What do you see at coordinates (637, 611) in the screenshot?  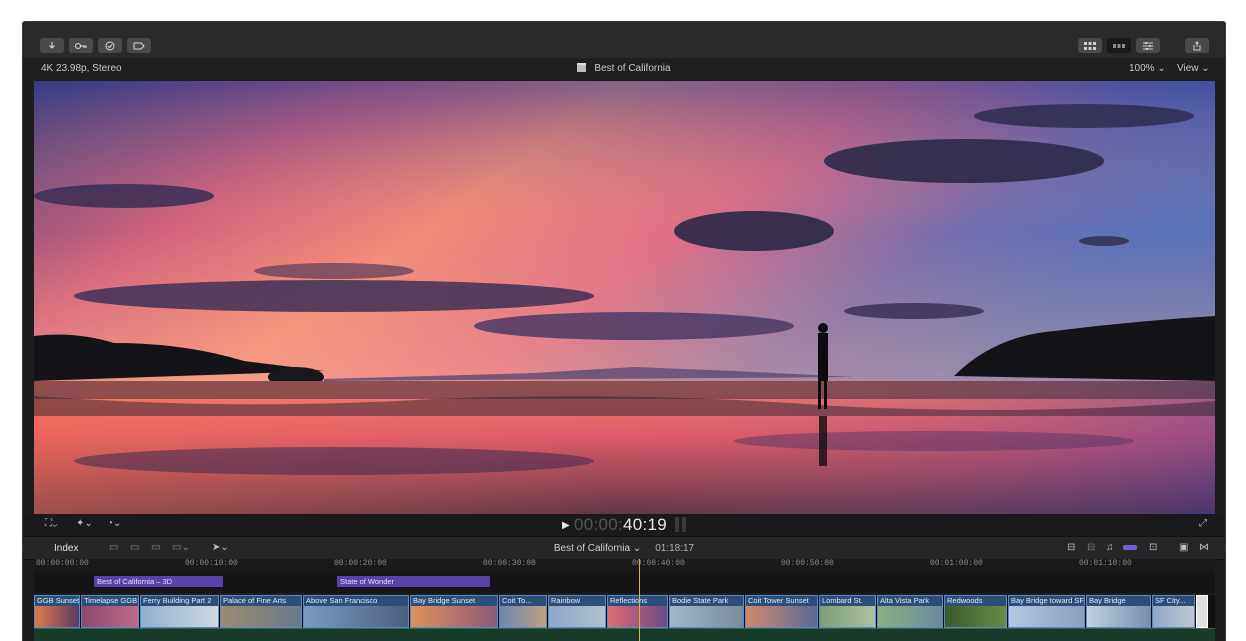 I see `timeline-clip: Reflections` at bounding box center [637, 611].